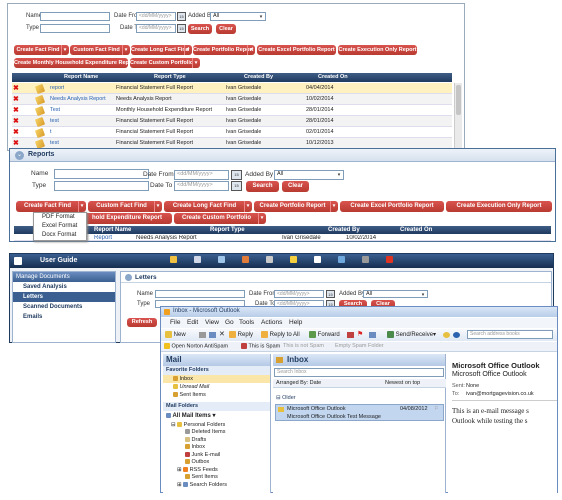 This screenshot has width=562, height=500. I want to click on gear-icon, so click(269, 259).